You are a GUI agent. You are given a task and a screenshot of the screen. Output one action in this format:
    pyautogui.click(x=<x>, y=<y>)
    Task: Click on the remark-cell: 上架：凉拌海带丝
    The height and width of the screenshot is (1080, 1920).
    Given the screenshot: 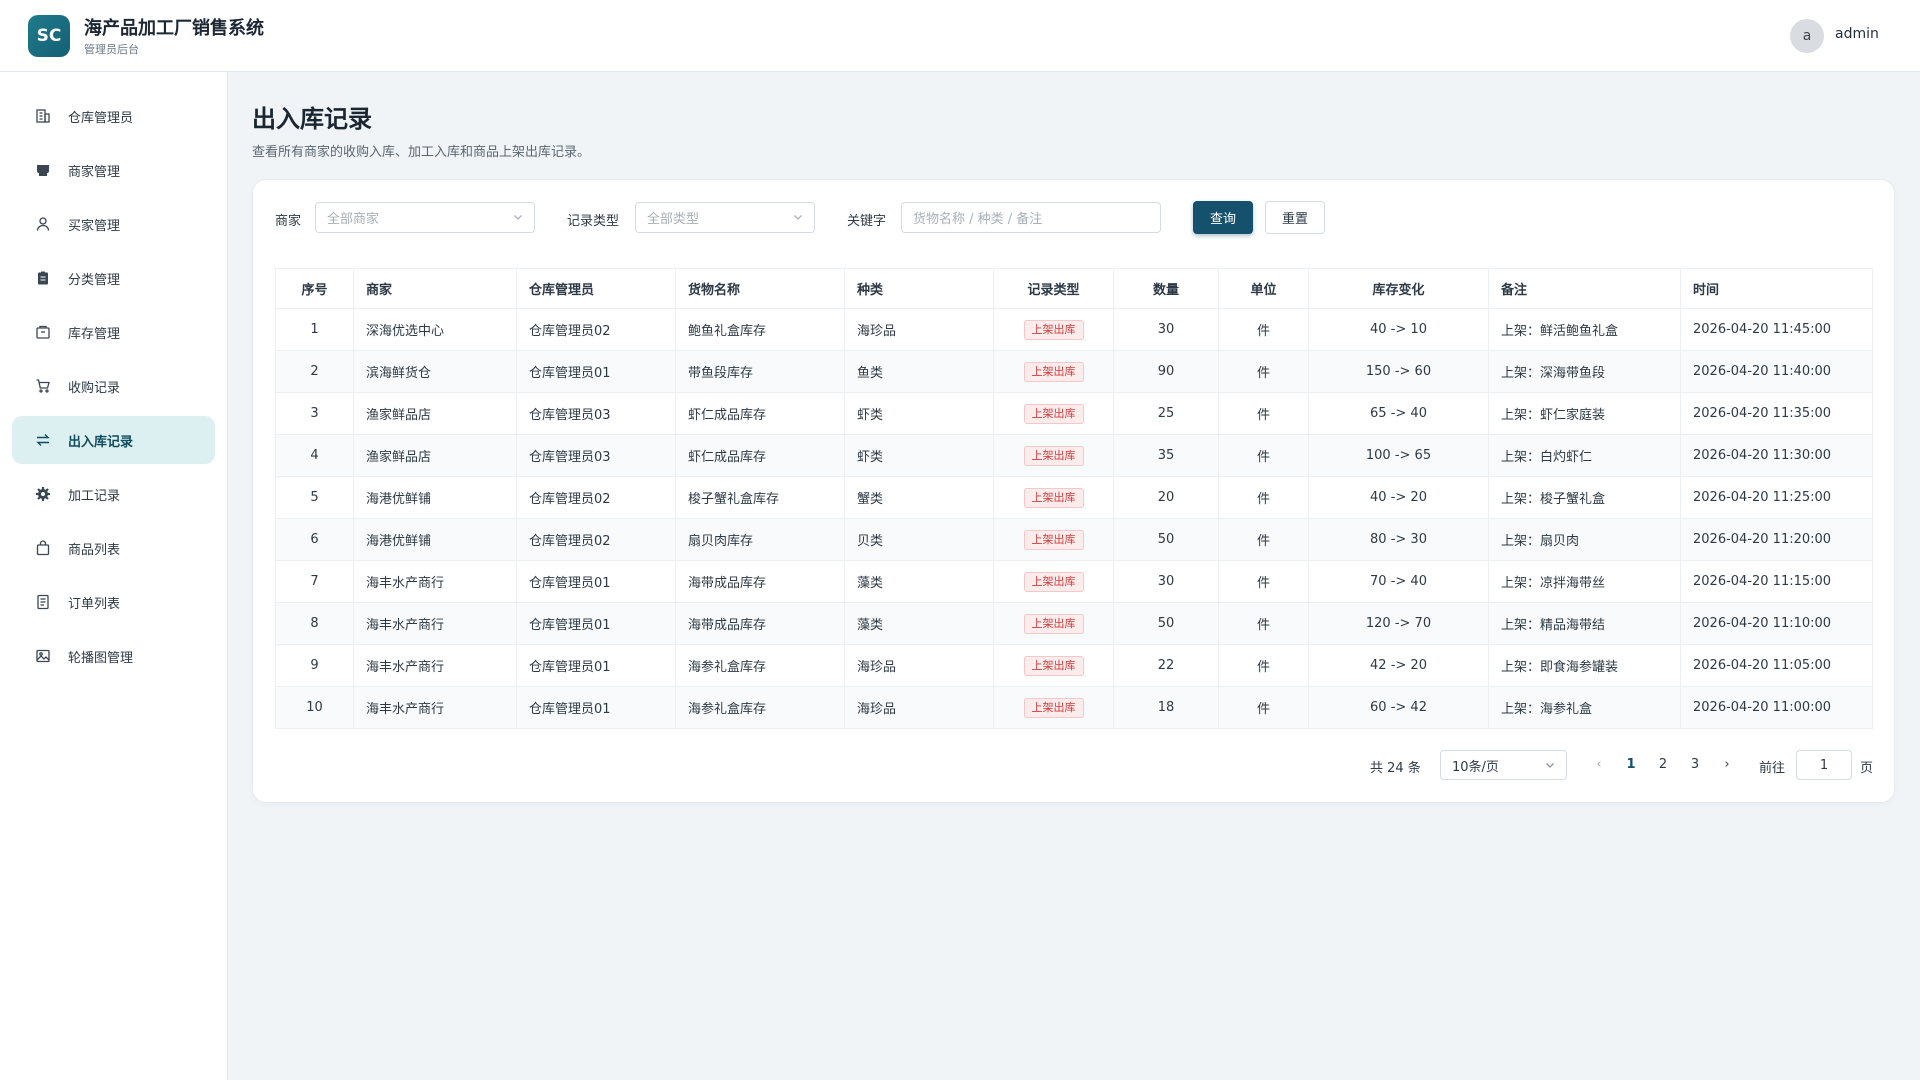 What is the action you would take?
    pyautogui.click(x=1584, y=581)
    